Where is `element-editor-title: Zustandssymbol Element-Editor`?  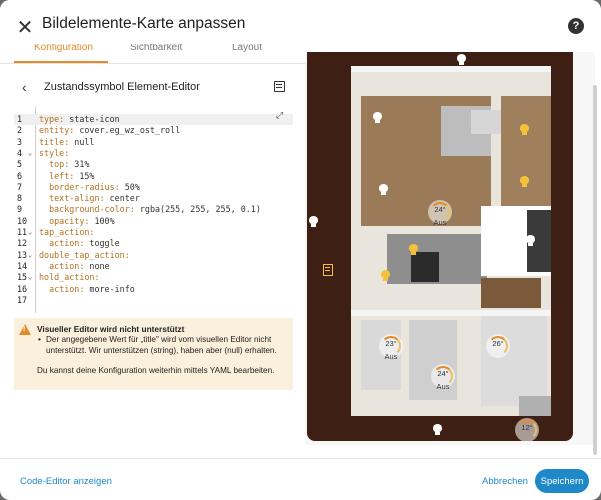 element-editor-title: Zustandssymbol Element-Editor is located at coordinates (122, 87).